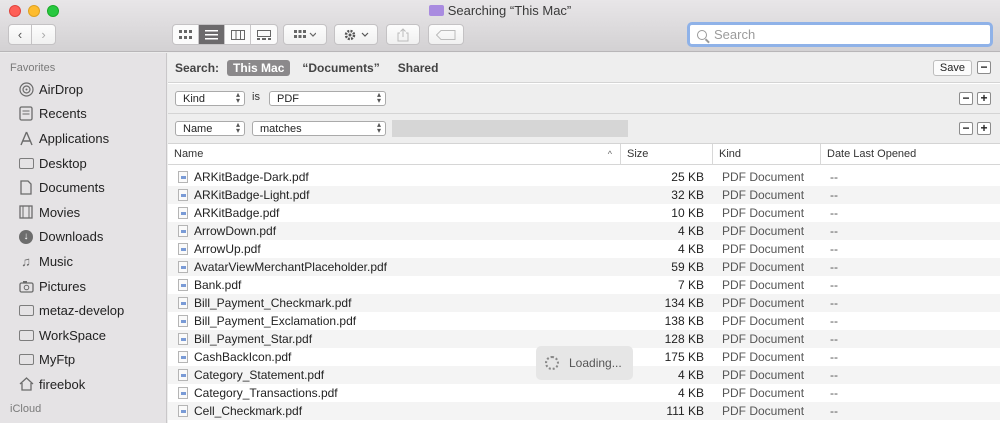 This screenshot has width=1000, height=423. Describe the element at coordinates (248, 411) in the screenshot. I see `file-name: Cell_Checkmark.pdf` at that location.